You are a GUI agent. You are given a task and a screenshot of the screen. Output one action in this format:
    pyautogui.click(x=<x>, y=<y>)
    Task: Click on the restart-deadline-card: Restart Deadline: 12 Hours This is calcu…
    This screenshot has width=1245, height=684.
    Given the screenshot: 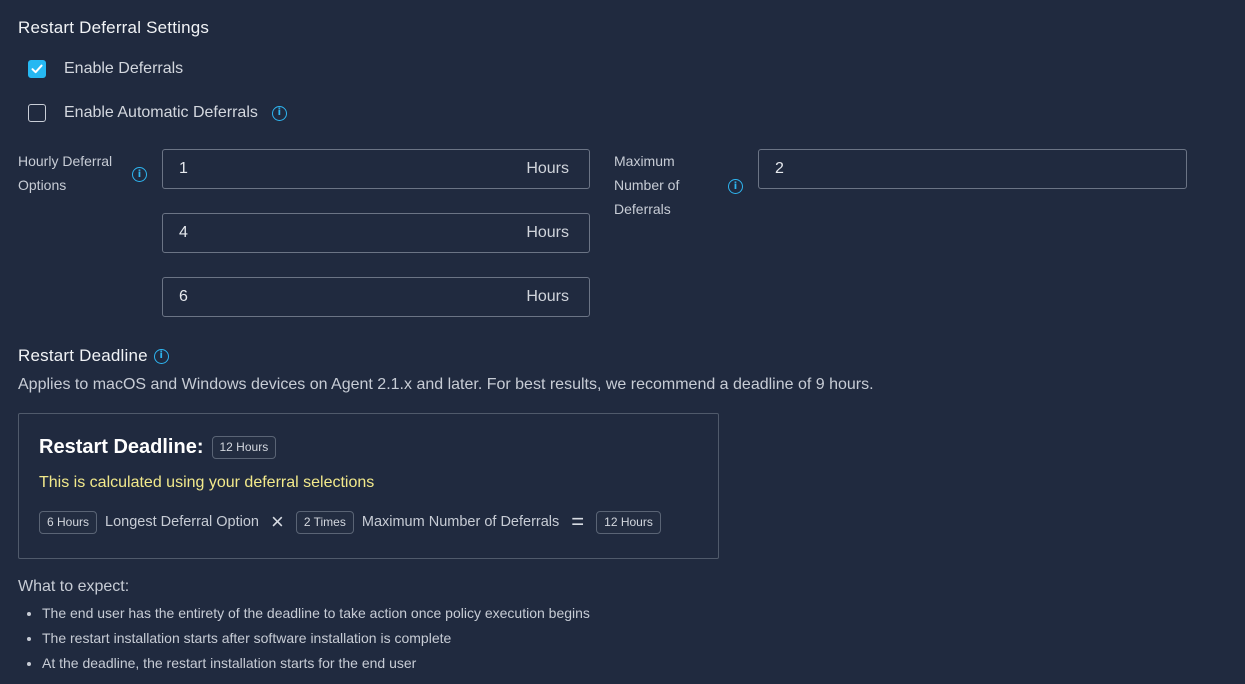 What is the action you would take?
    pyautogui.click(x=368, y=486)
    